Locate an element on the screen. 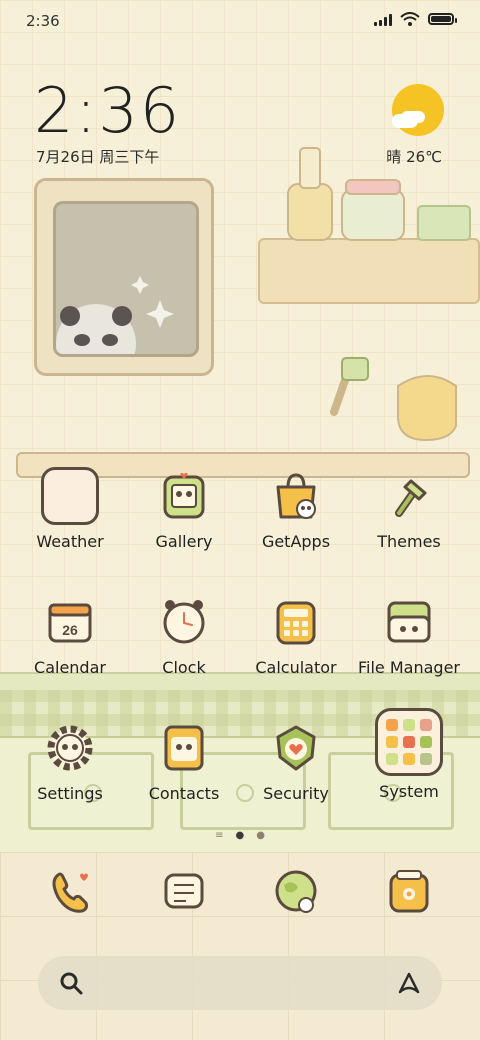 The image size is (480, 1040). calculator-icon is located at coordinates (296, 622).